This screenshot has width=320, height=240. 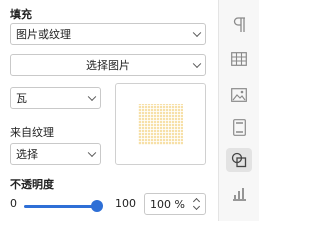 What do you see at coordinates (239, 160) in the screenshot?
I see `shape-icon` at bounding box center [239, 160].